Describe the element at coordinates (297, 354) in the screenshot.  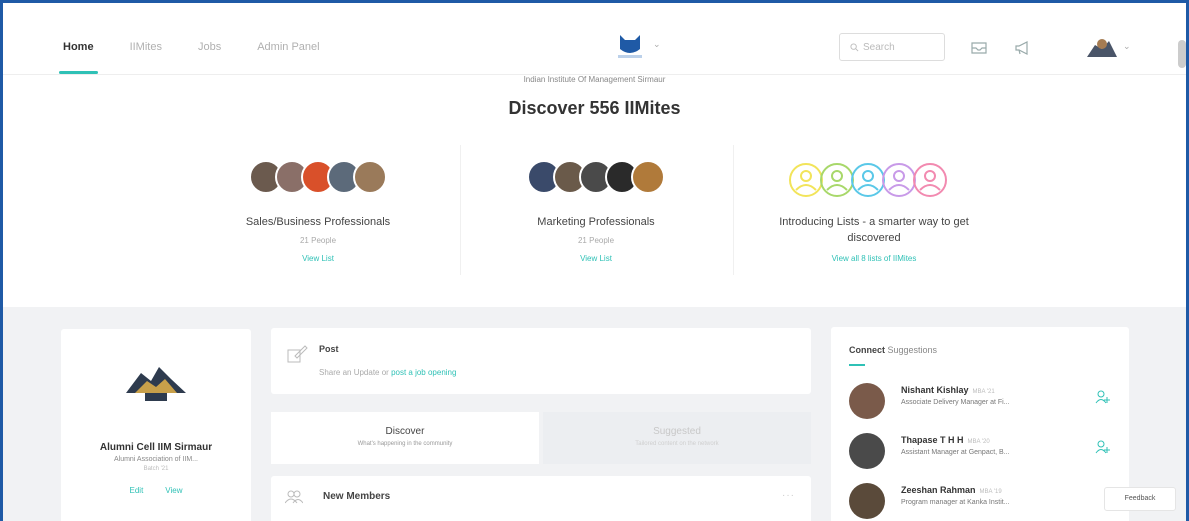
I see `post-icon` at that location.